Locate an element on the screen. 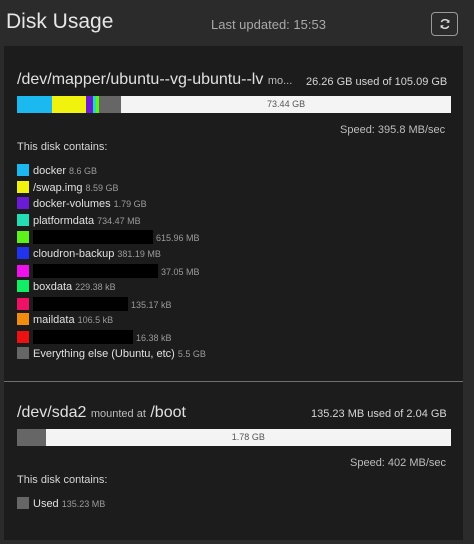  disk-content-item: maildata 106.5 kB is located at coordinates (65, 321).